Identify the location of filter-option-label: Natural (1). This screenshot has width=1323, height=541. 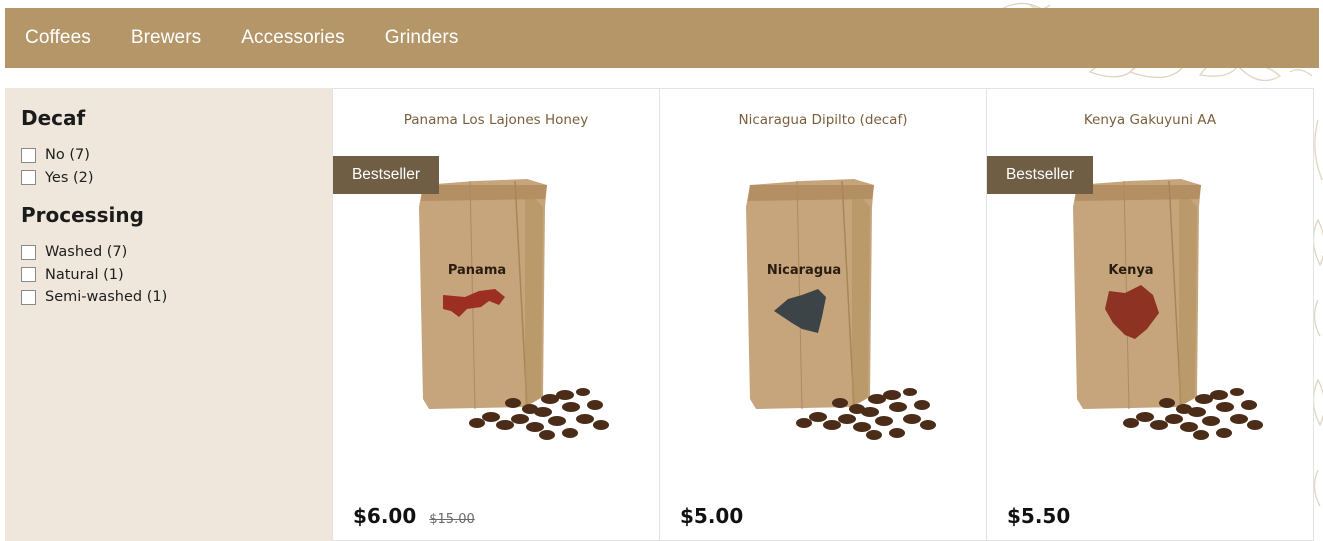
(84, 274).